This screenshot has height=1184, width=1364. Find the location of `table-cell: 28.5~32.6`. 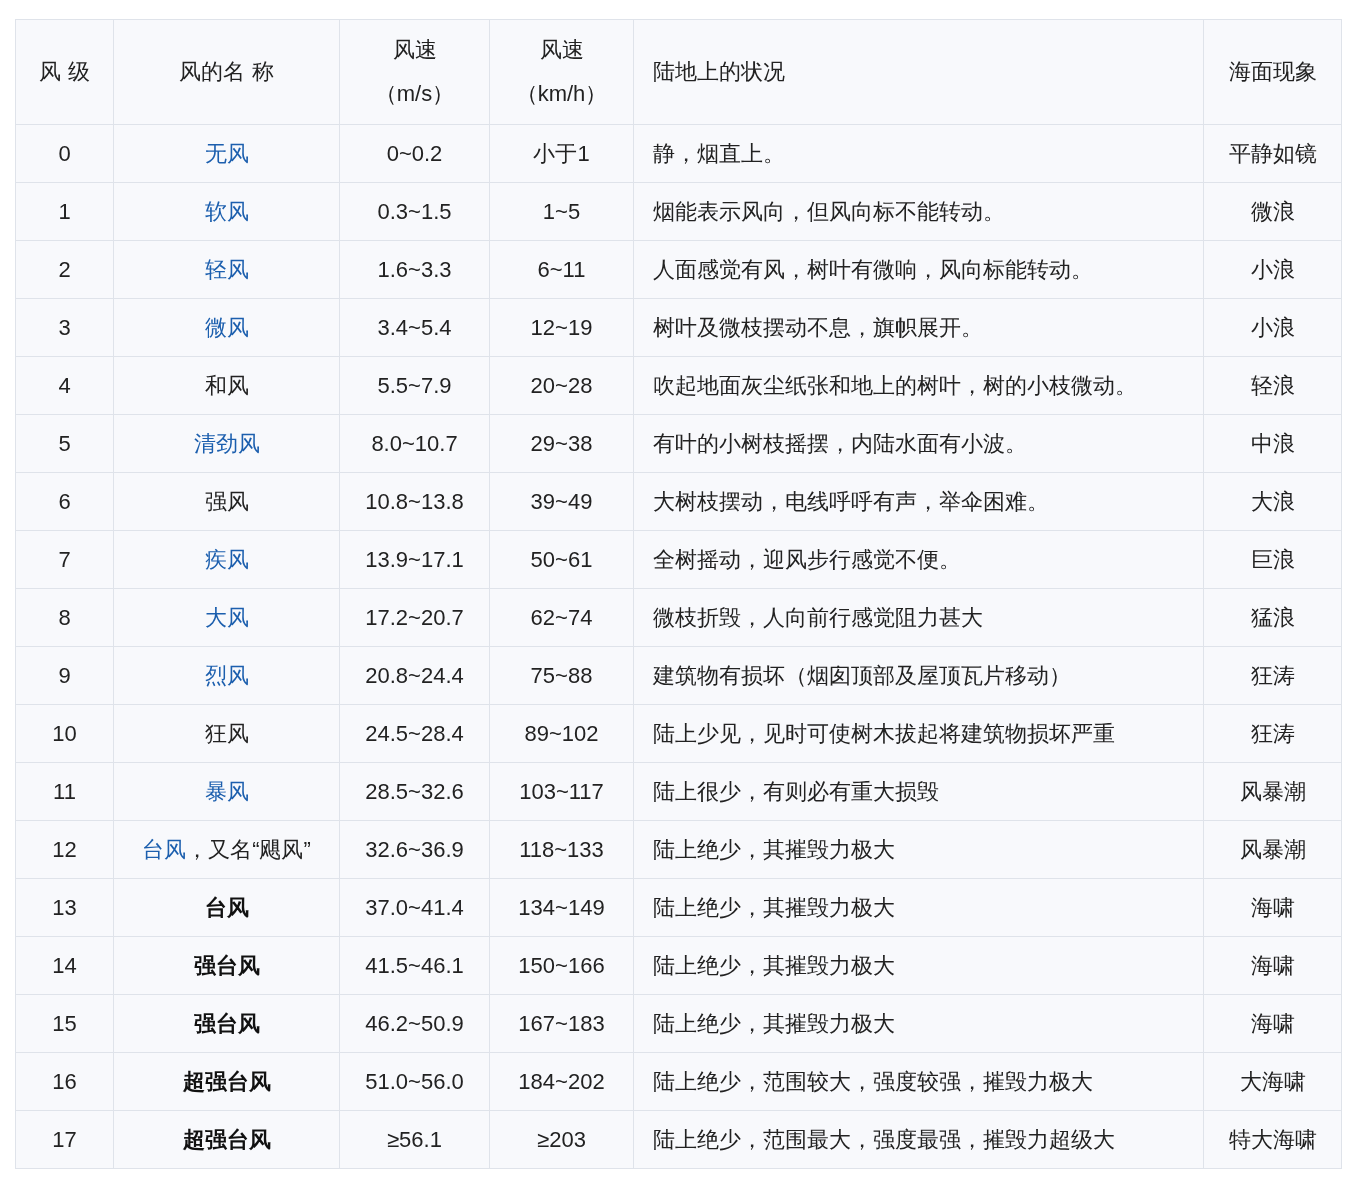

table-cell: 28.5~32.6 is located at coordinates (414, 791).